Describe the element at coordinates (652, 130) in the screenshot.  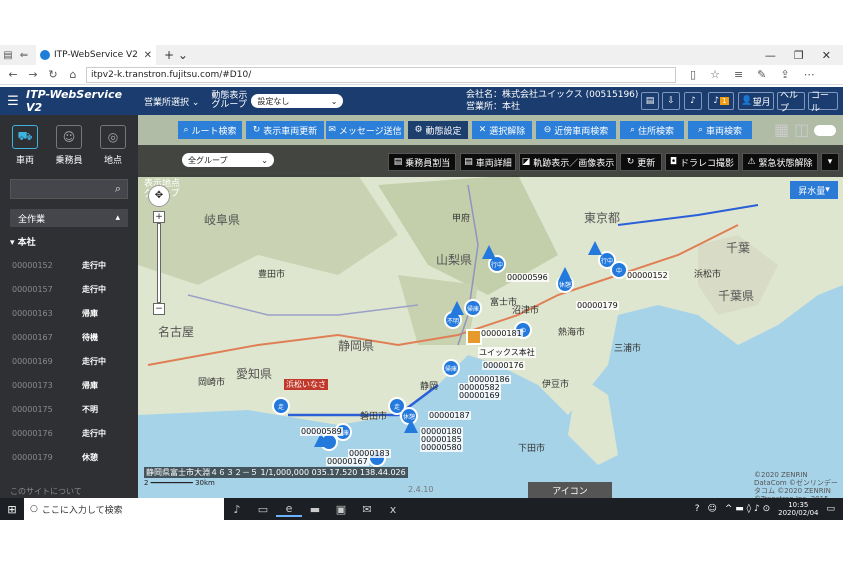
I see `address-search-button: ⌕ 住所検索` at that location.